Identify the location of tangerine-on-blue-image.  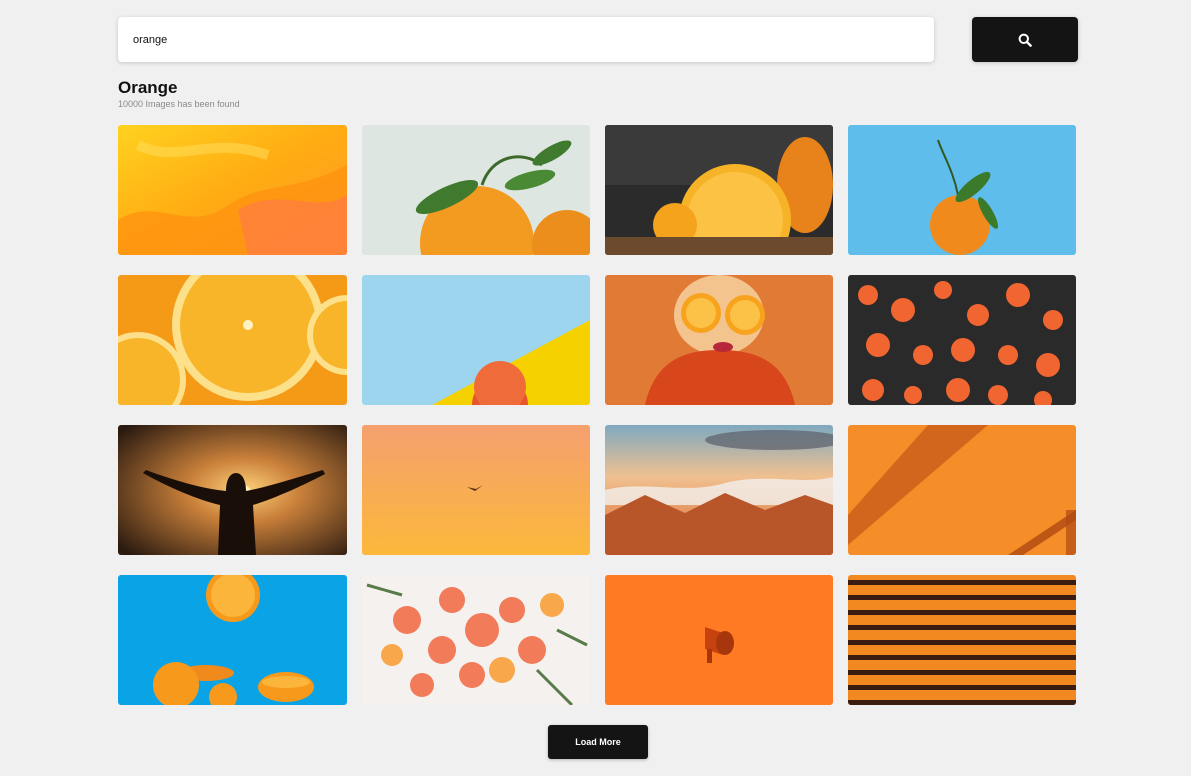
(962, 190).